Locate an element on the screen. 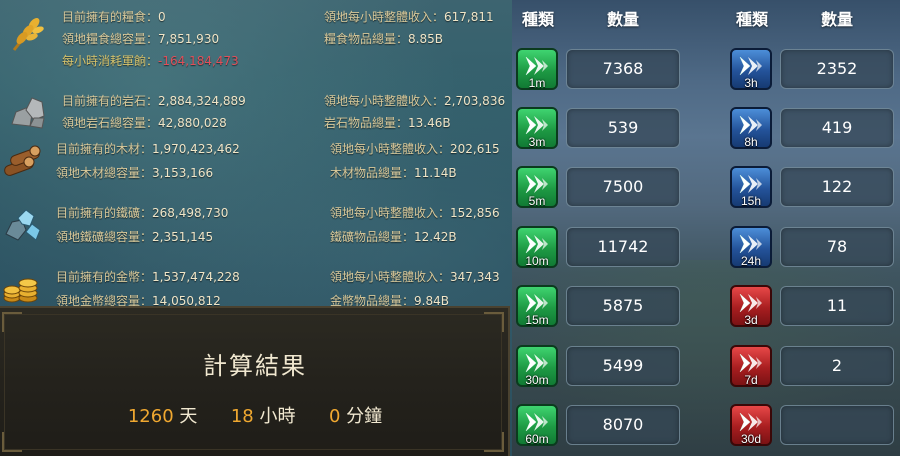 The height and width of the screenshot is (456, 900). ore-income: 領地每小時整體收入：152,856 is located at coordinates (415, 213).